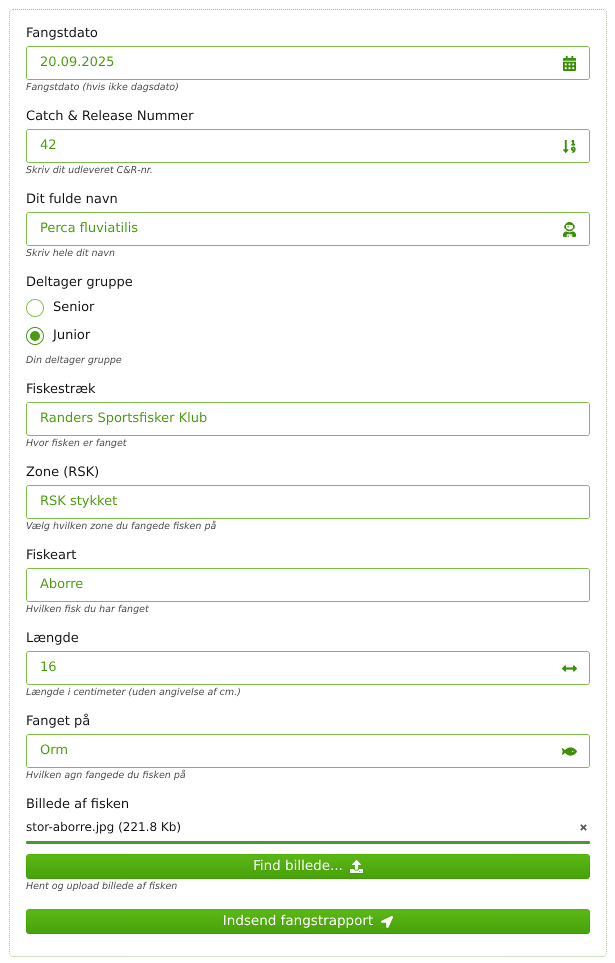  Describe the element at coordinates (133, 693) in the screenshot. I see `help-text: Længde i centimeter (uden angivelse af cm.)` at that location.